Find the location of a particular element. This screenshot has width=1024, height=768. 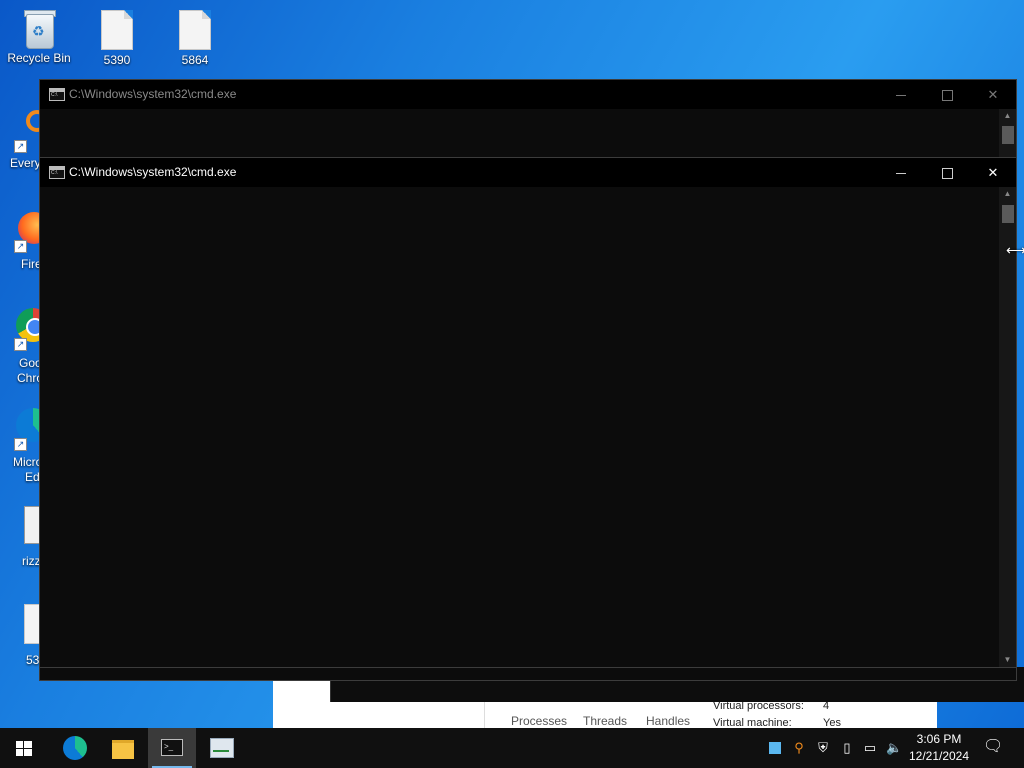

tray-search-everything-icon: ⚲ is located at coordinates (799, 748).